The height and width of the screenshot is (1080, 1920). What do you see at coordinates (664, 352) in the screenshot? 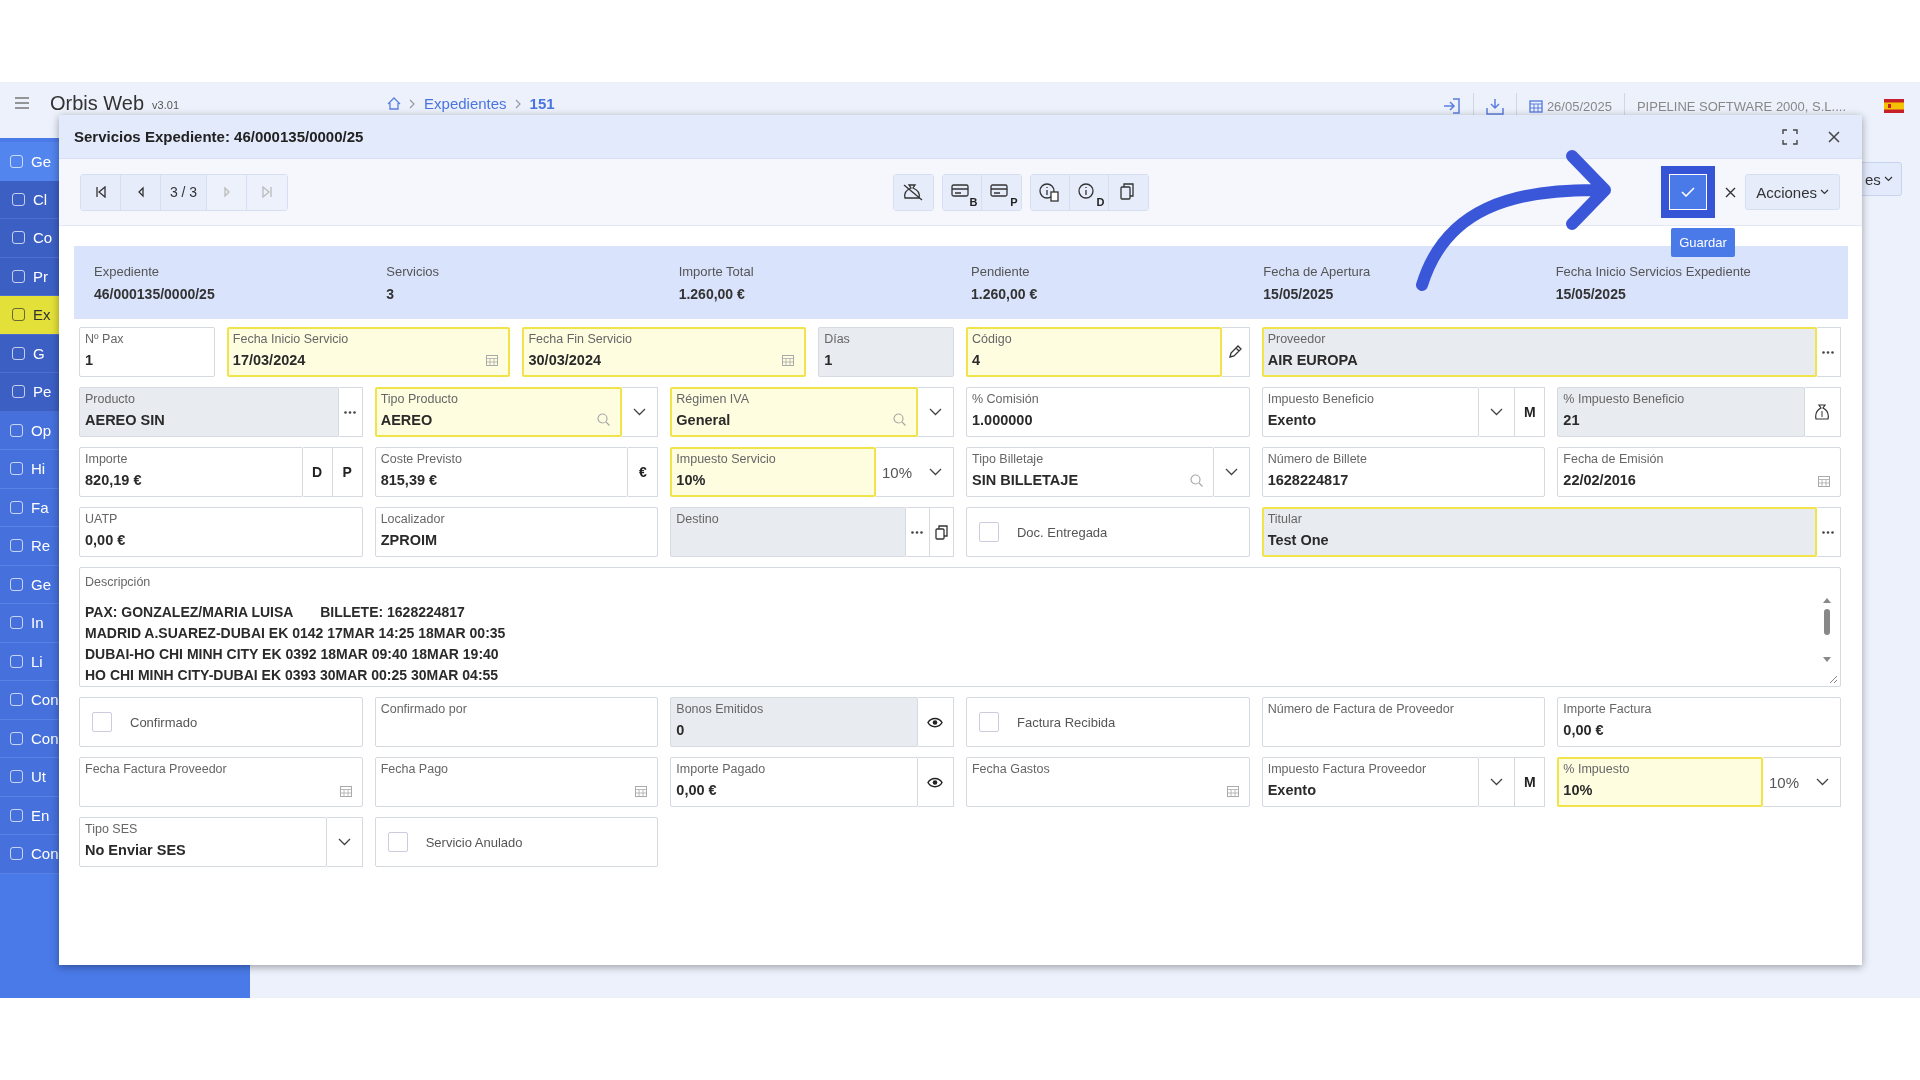
I see `input-field: Fecha Fin Servicio 30/03/2024` at bounding box center [664, 352].